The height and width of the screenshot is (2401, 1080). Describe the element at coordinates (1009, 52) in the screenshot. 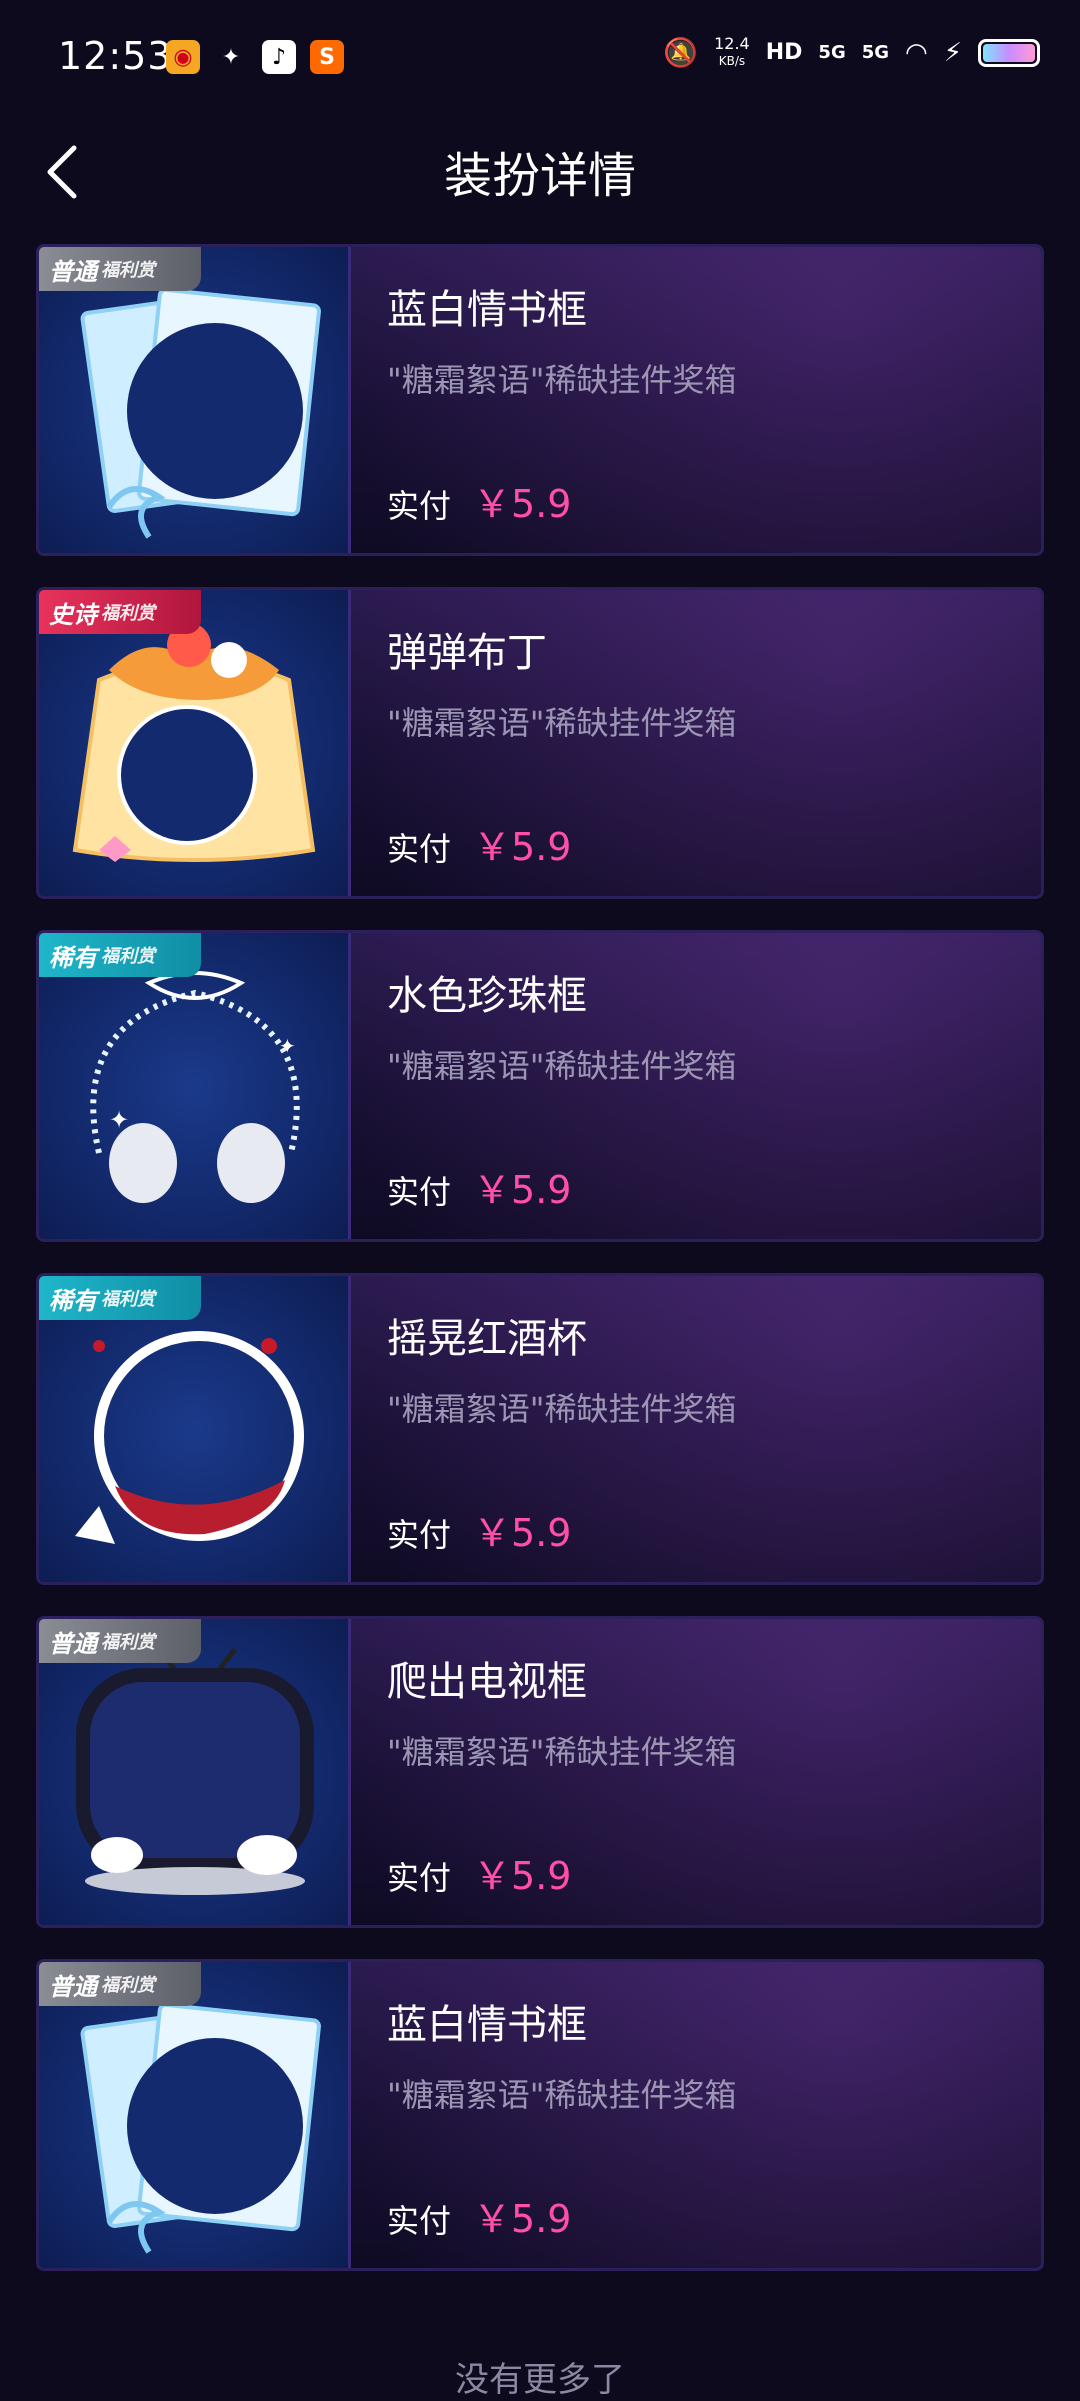

I see `battery-icon` at that location.